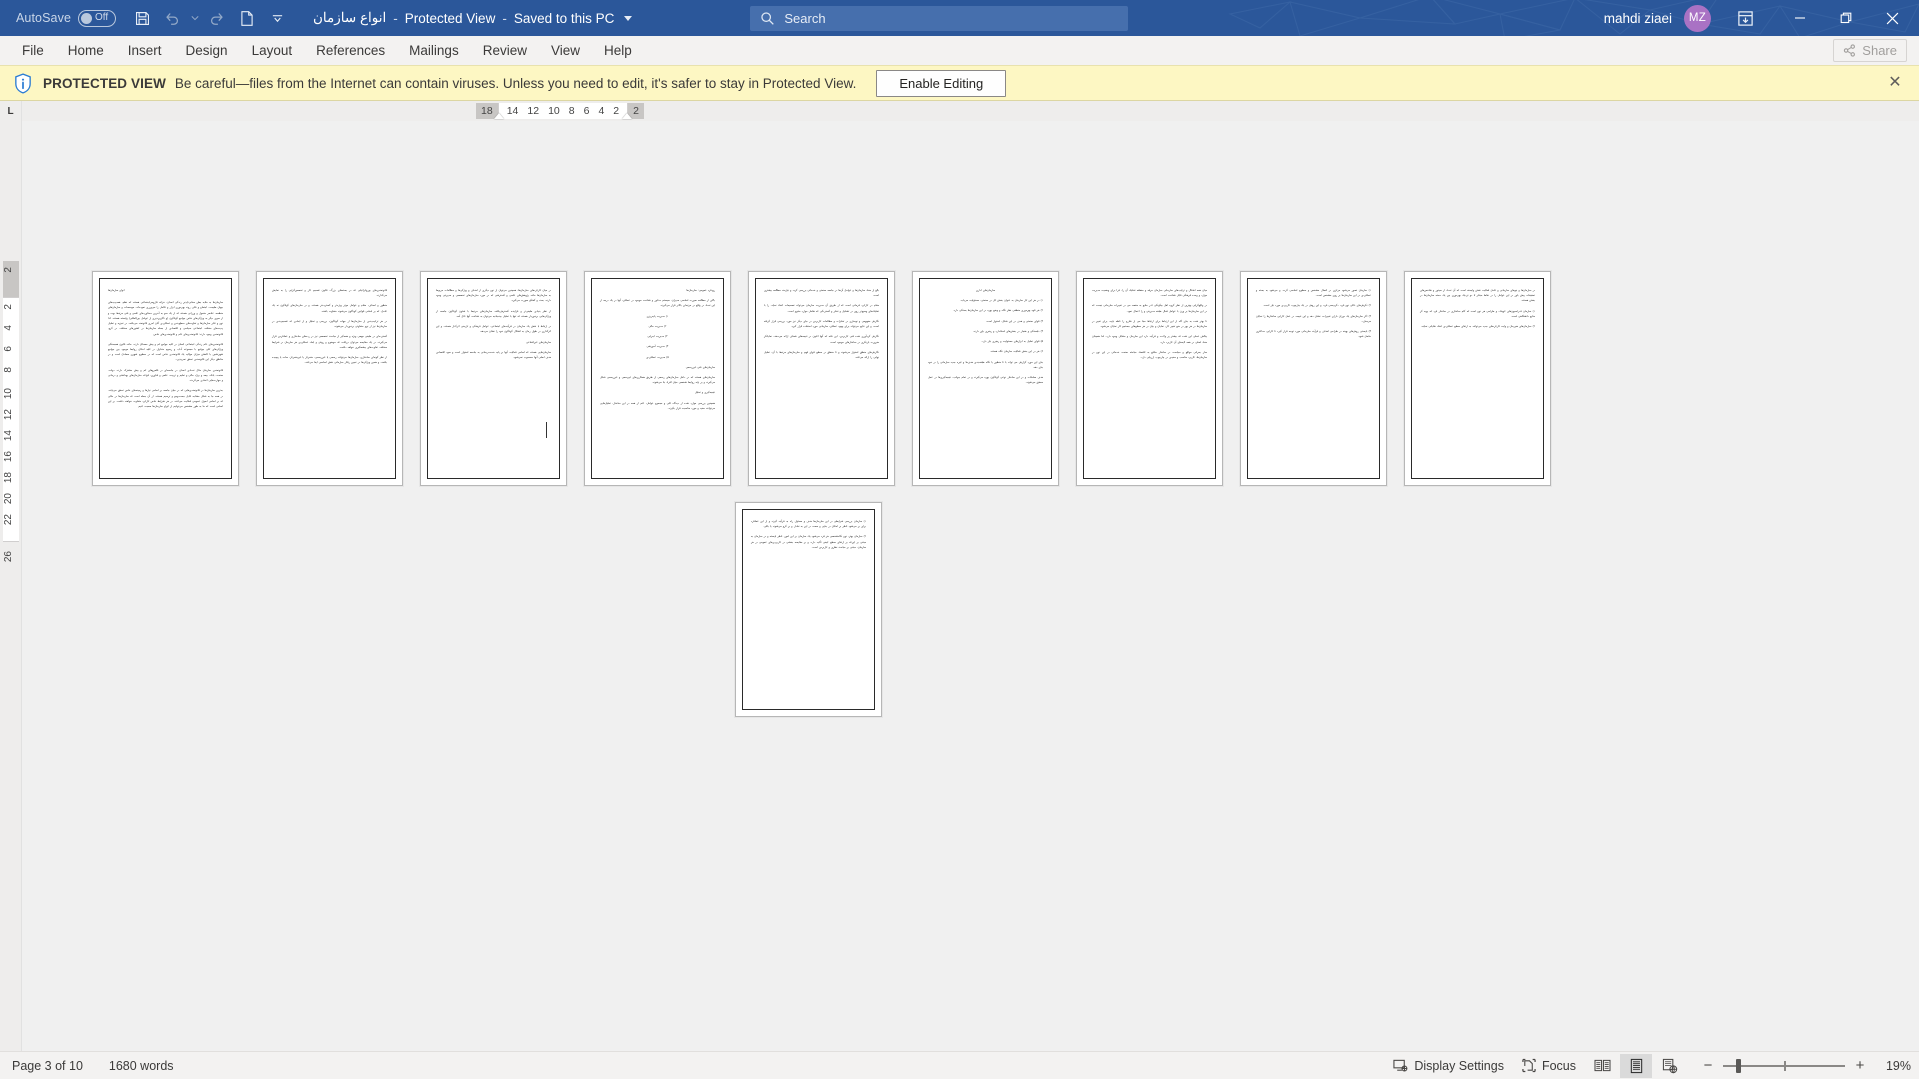  What do you see at coordinates (616, 111) in the screenshot?
I see `ruler-tick-2: 2` at bounding box center [616, 111].